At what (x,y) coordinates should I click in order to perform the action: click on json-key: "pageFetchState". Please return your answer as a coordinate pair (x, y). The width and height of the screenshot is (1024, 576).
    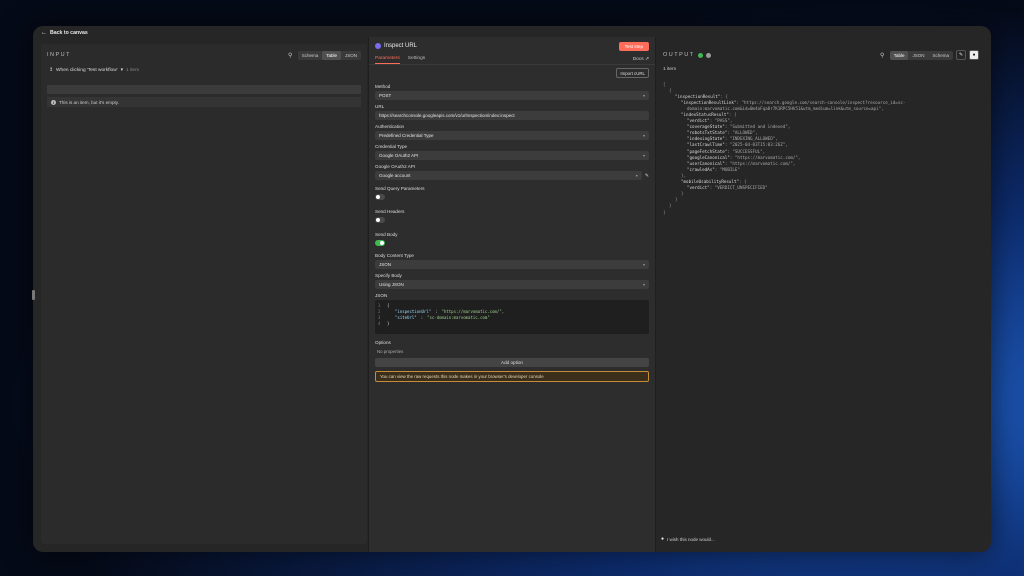
    Looking at the image, I should click on (707, 151).